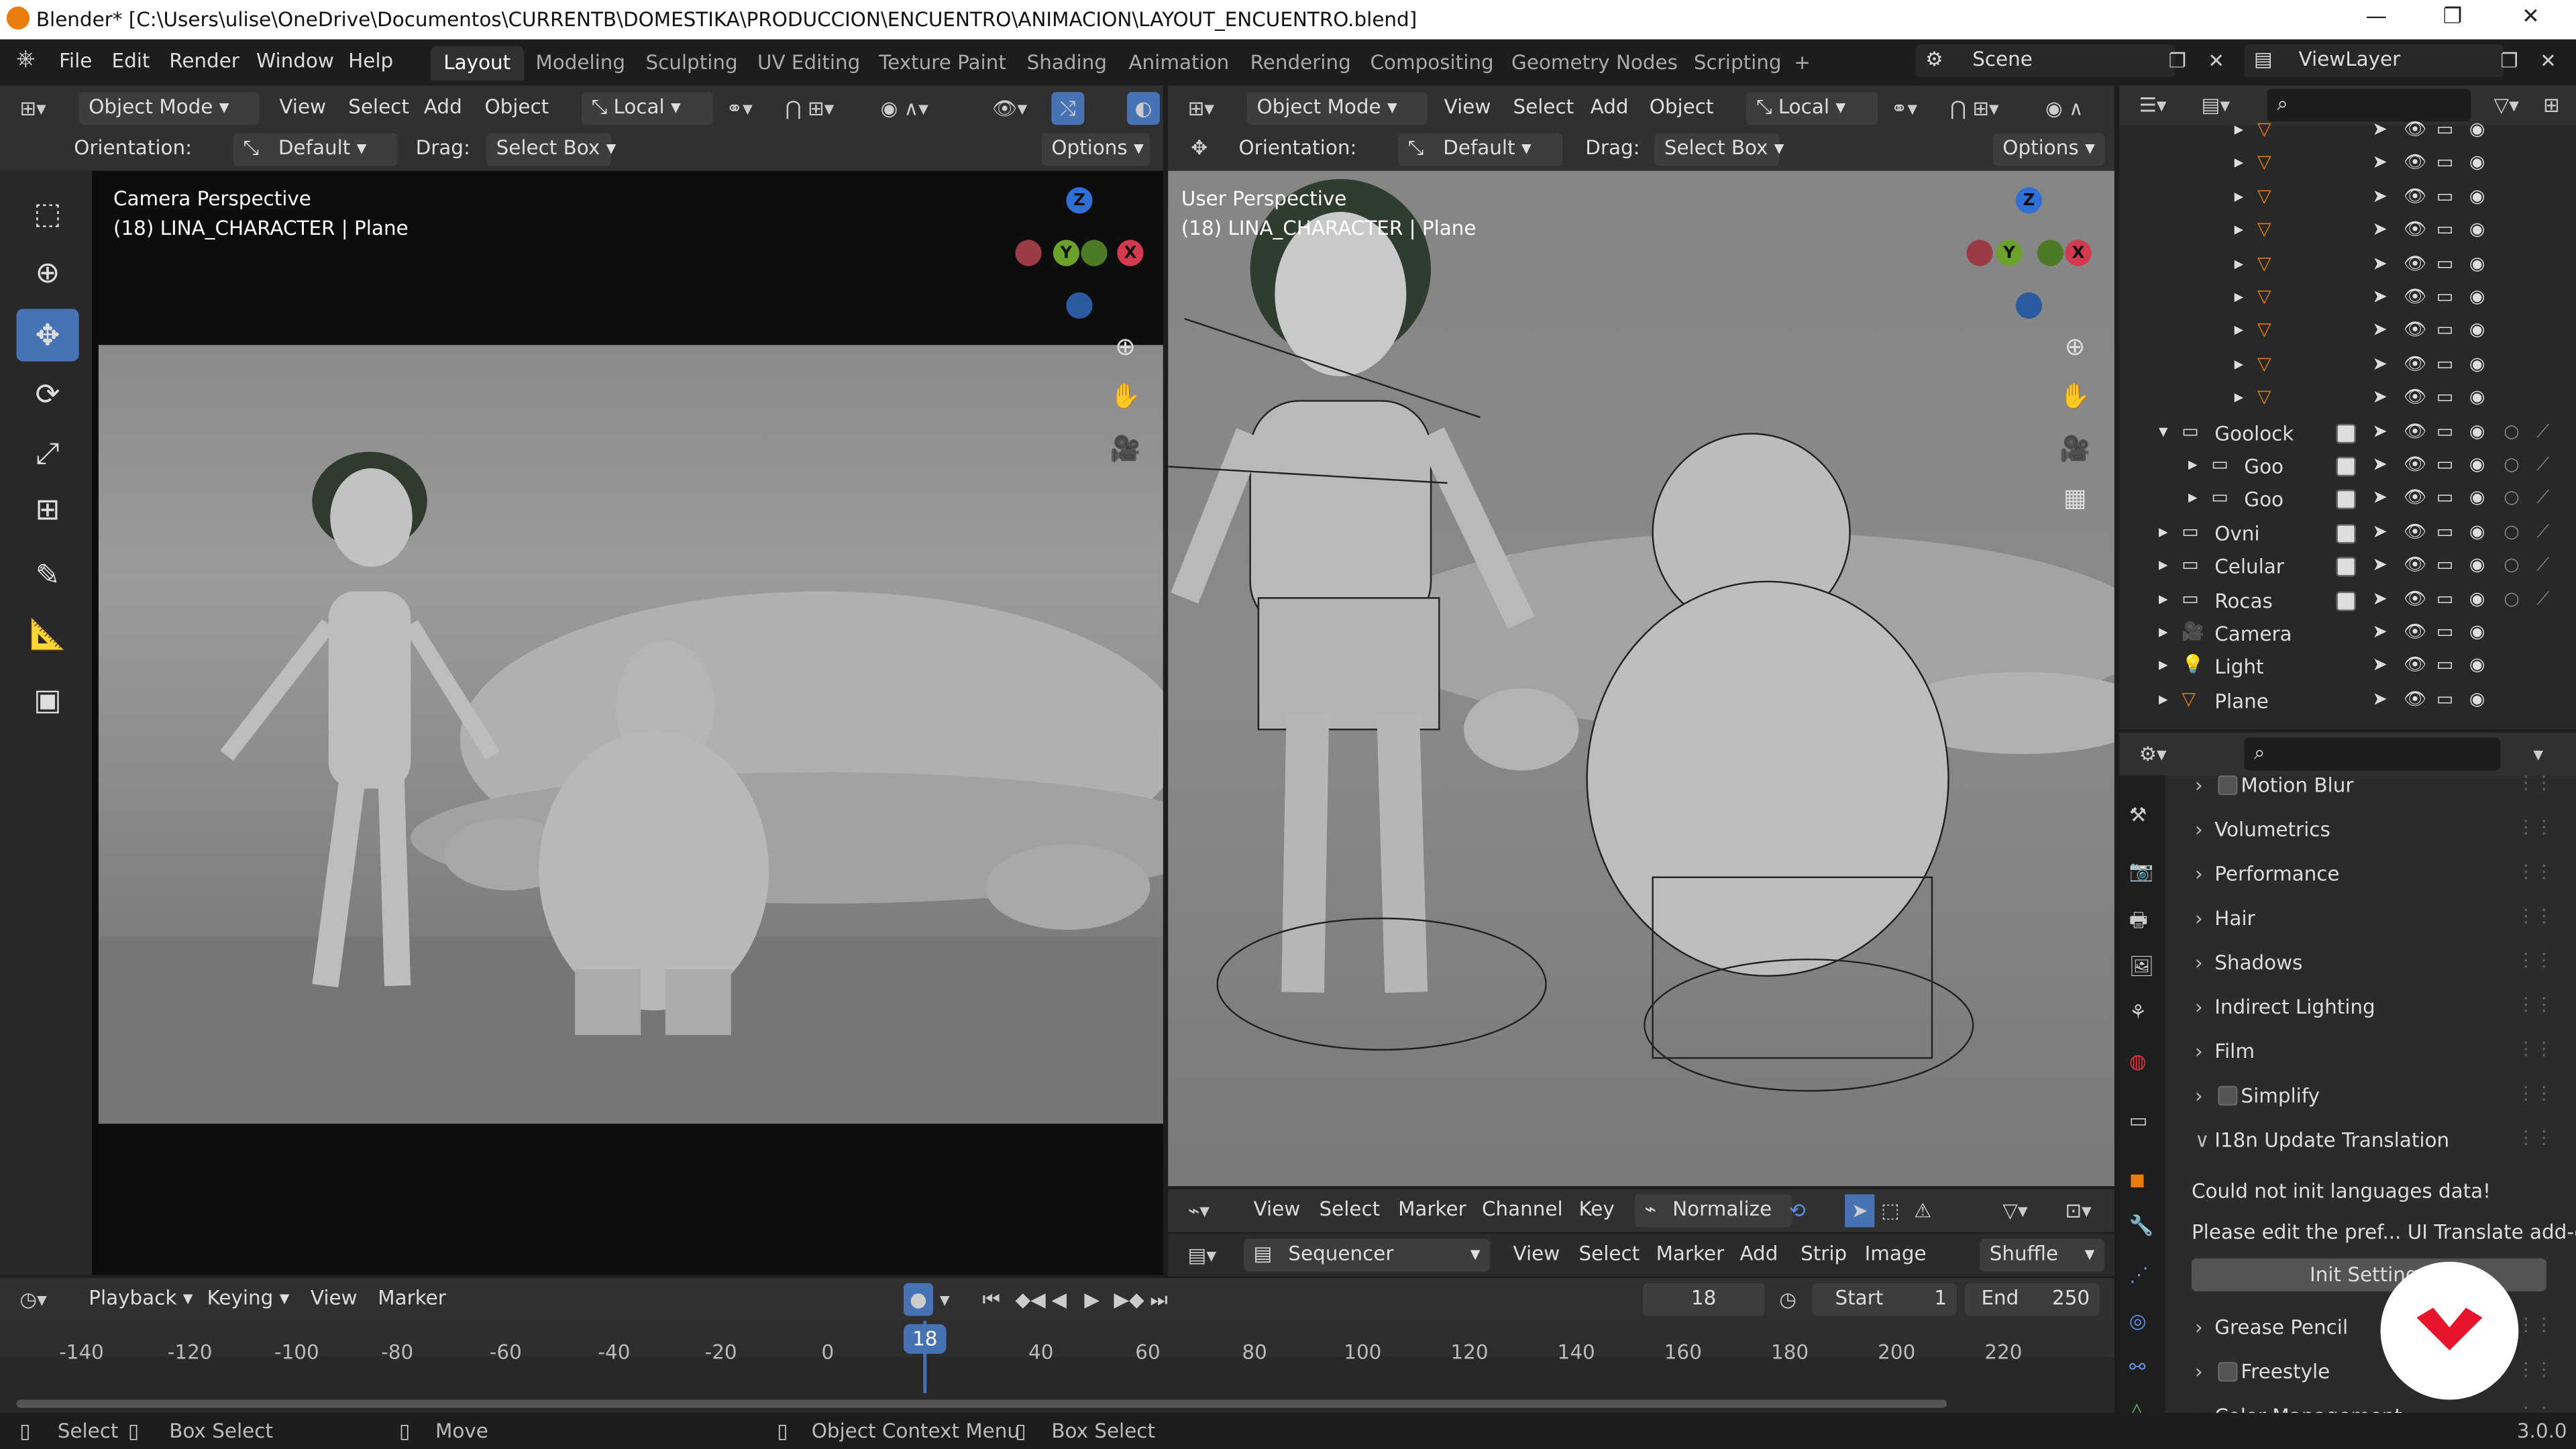 This screenshot has height=1449, width=2576. Describe the element at coordinates (47, 335) in the screenshot. I see `move-tool: ✥` at that location.